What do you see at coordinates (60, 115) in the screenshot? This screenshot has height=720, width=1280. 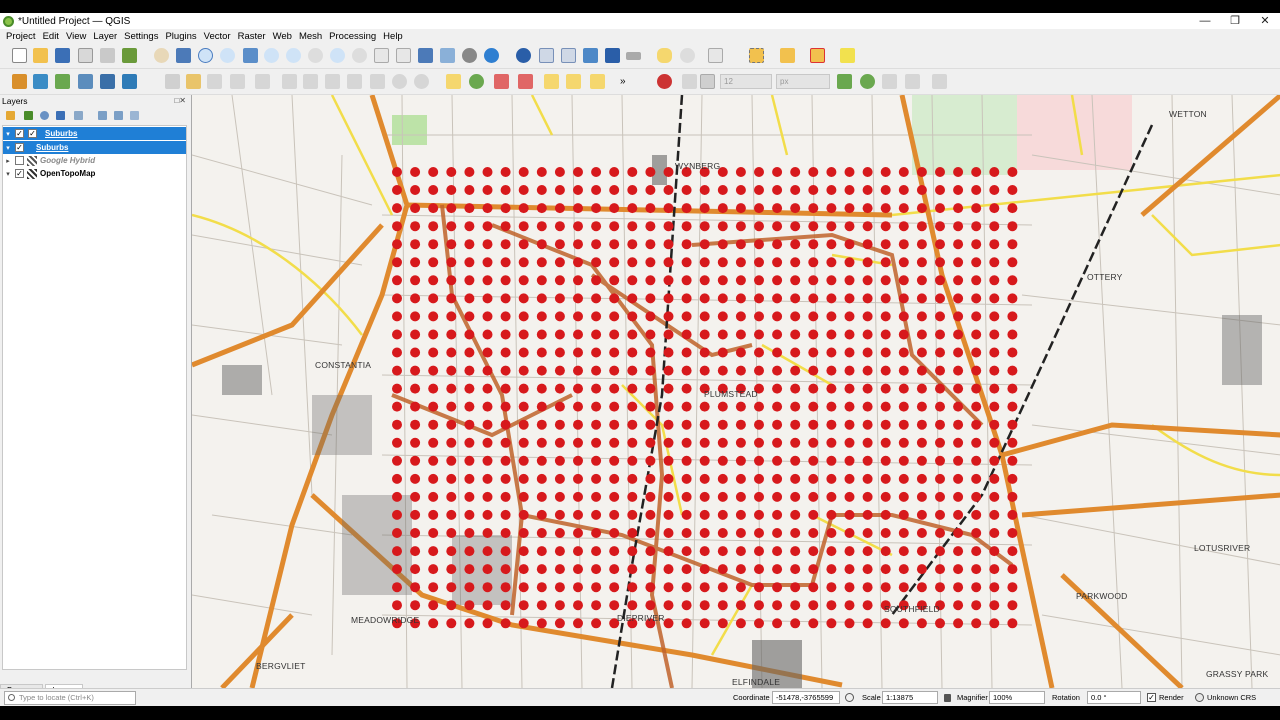 I see `filter-legend-icon` at bounding box center [60, 115].